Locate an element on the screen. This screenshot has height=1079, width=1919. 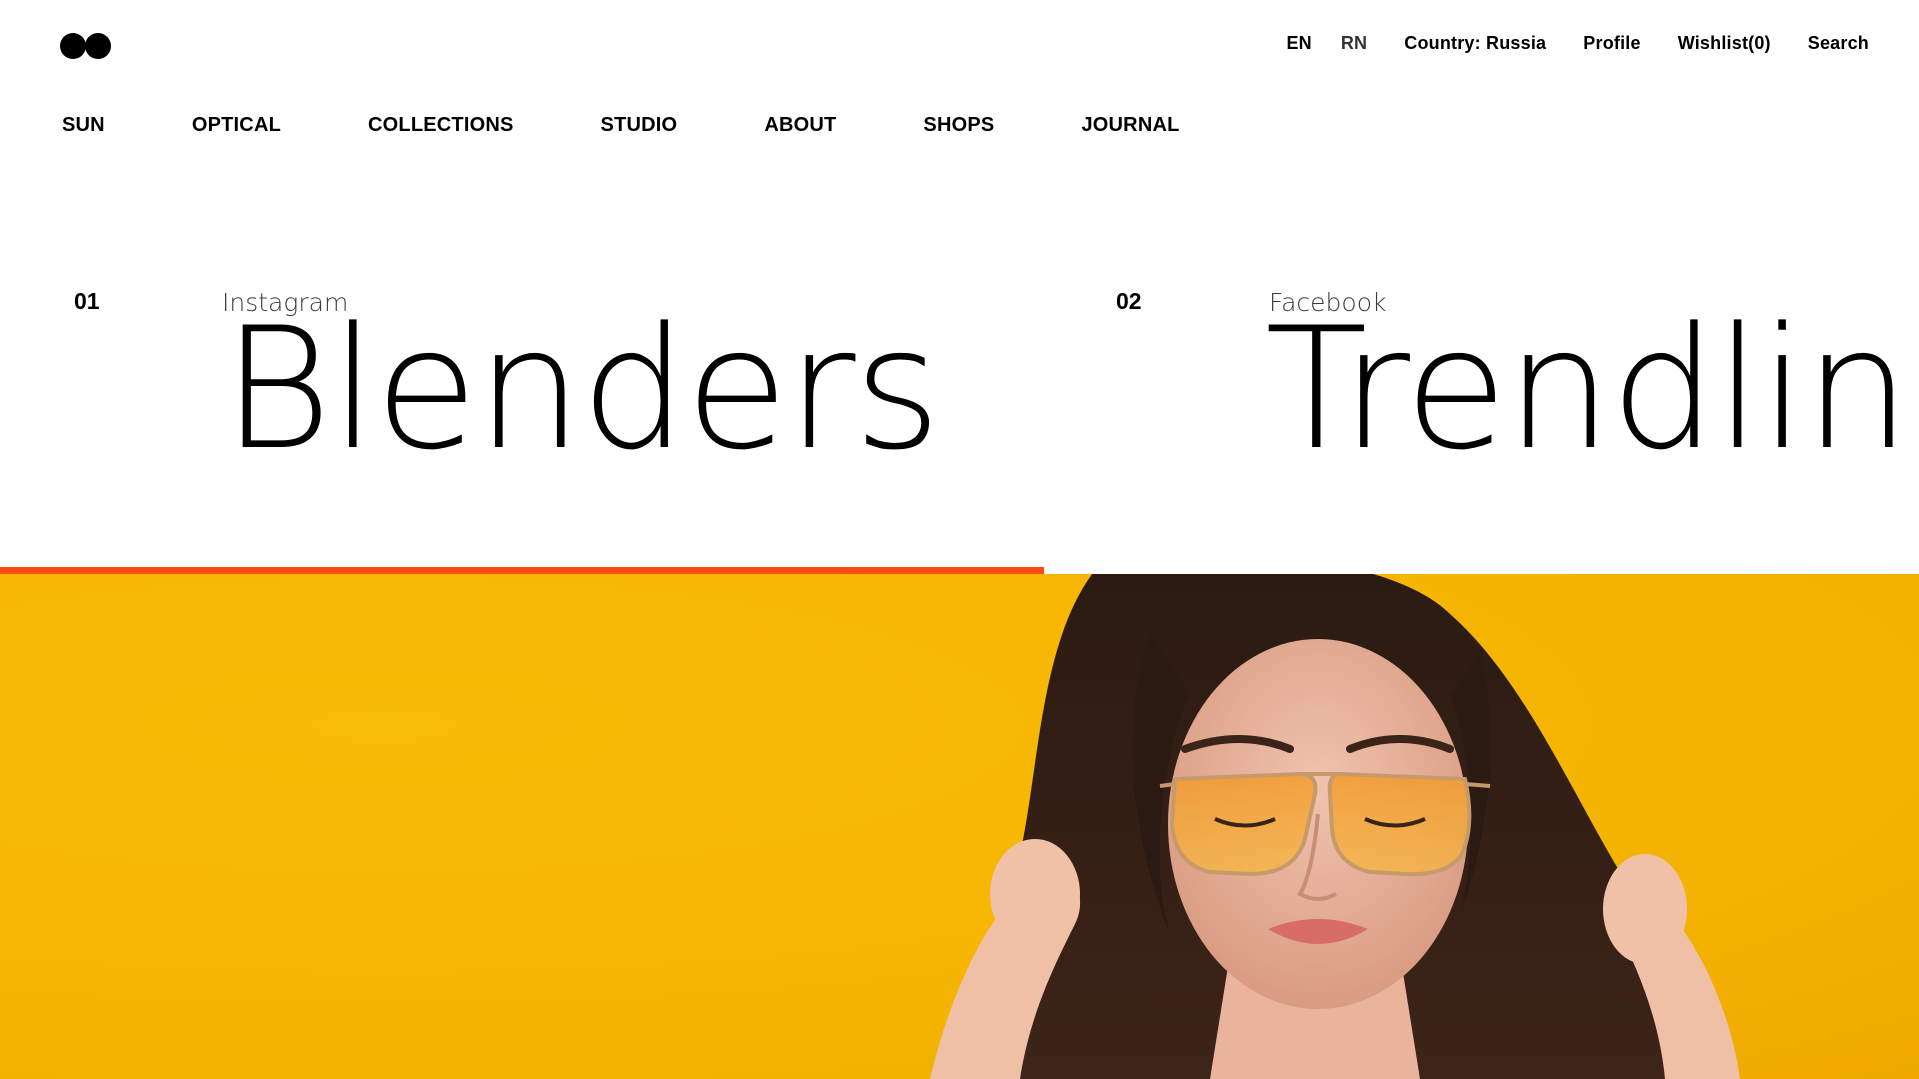
search-link: Search is located at coordinates (1838, 43).